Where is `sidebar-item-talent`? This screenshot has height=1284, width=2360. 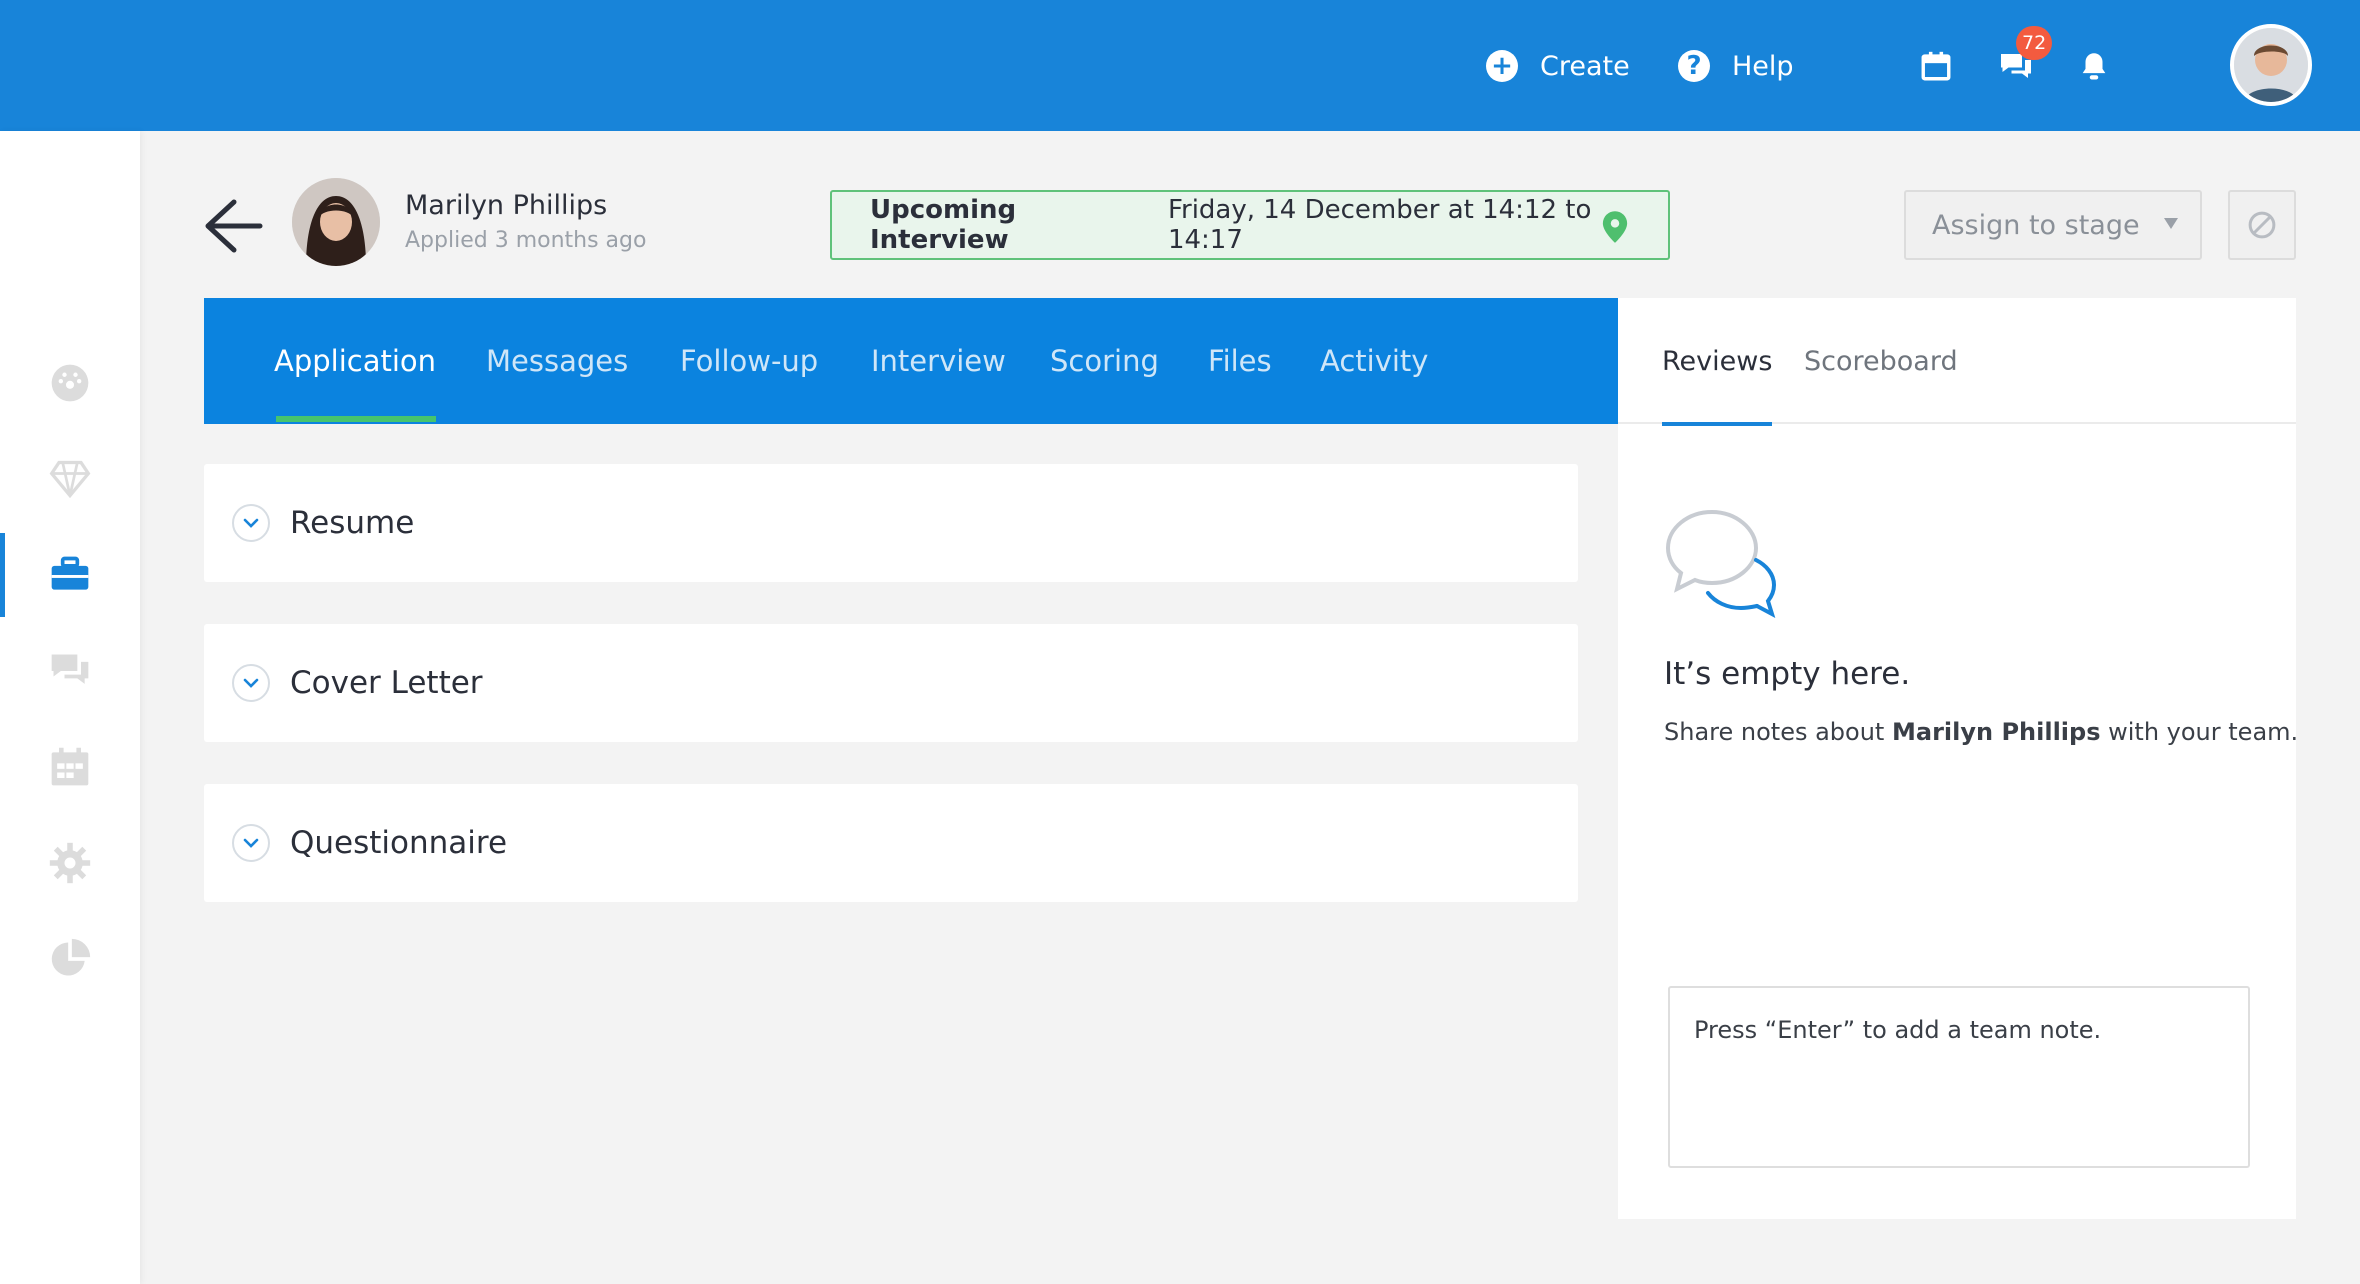 sidebar-item-talent is located at coordinates (70, 479).